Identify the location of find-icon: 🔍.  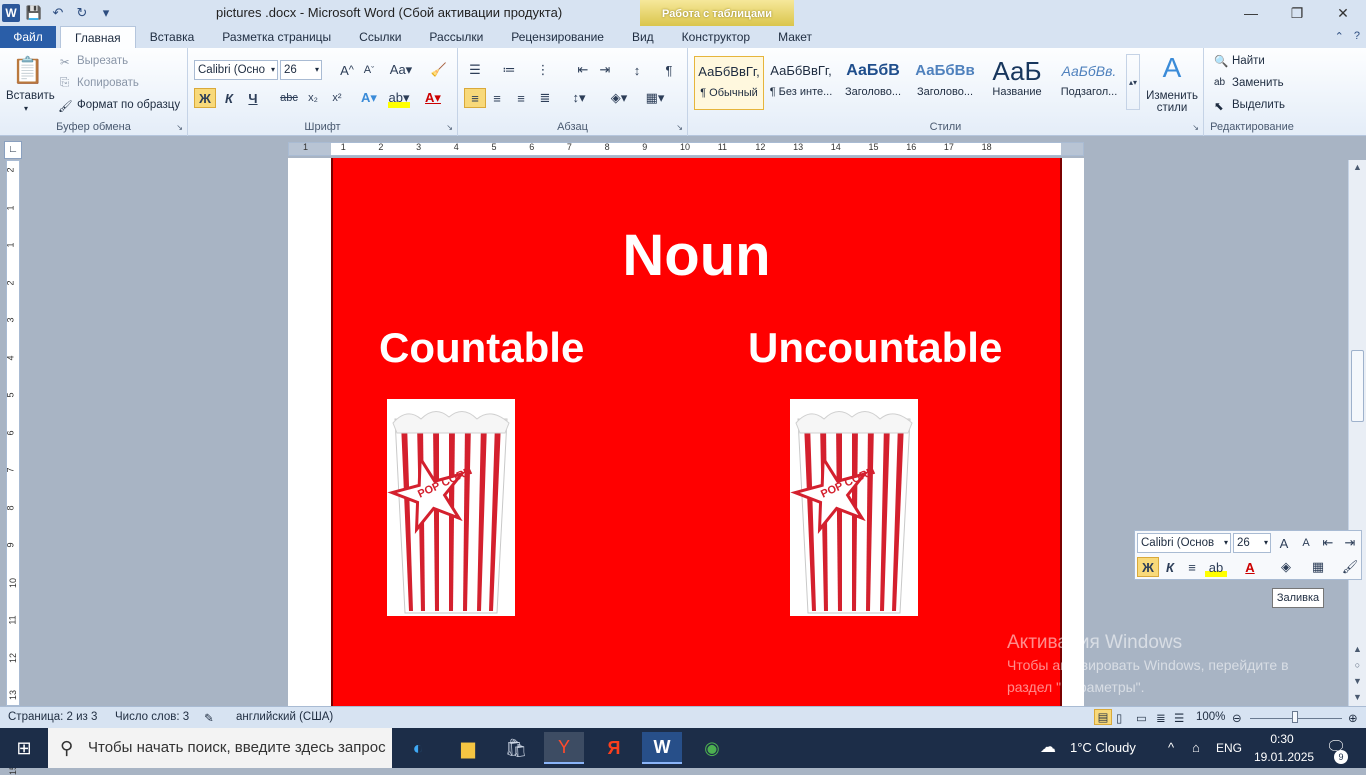
(1221, 61).